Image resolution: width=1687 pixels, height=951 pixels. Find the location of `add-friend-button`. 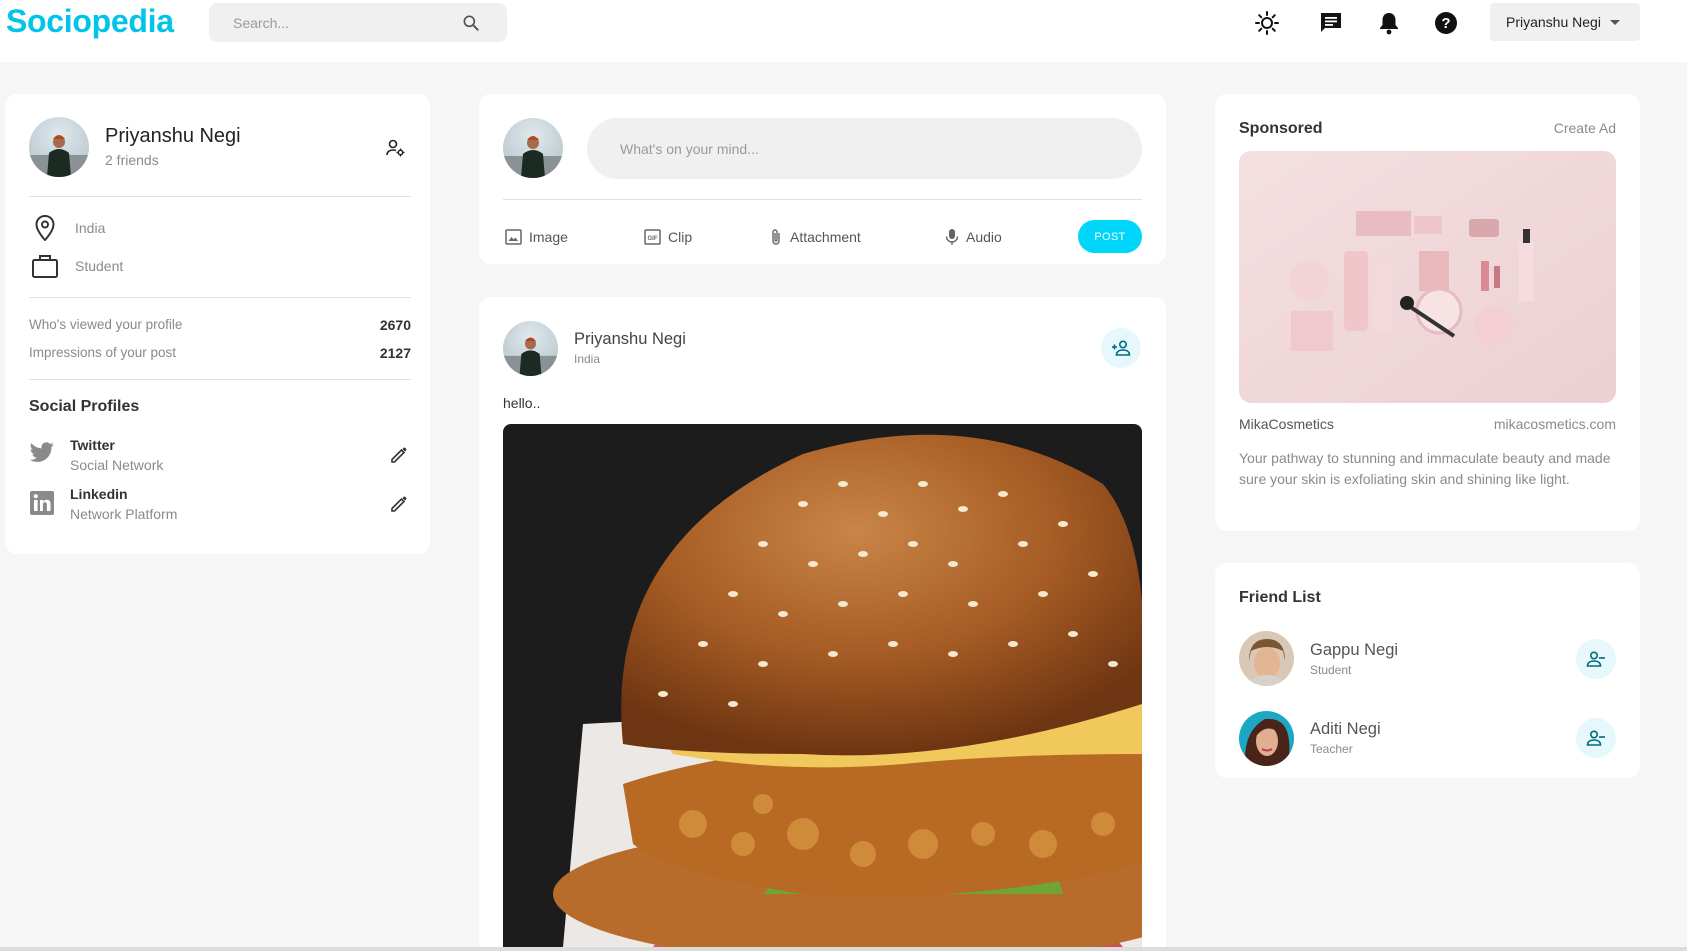

add-friend-button is located at coordinates (1121, 348).